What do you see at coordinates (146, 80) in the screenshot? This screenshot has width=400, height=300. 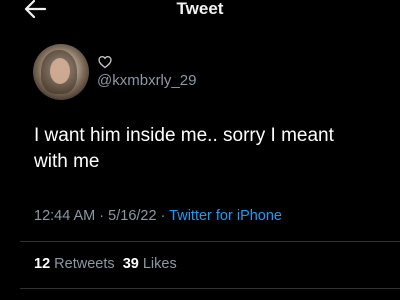 I see `author-handle: @kxmbxrly_29` at bounding box center [146, 80].